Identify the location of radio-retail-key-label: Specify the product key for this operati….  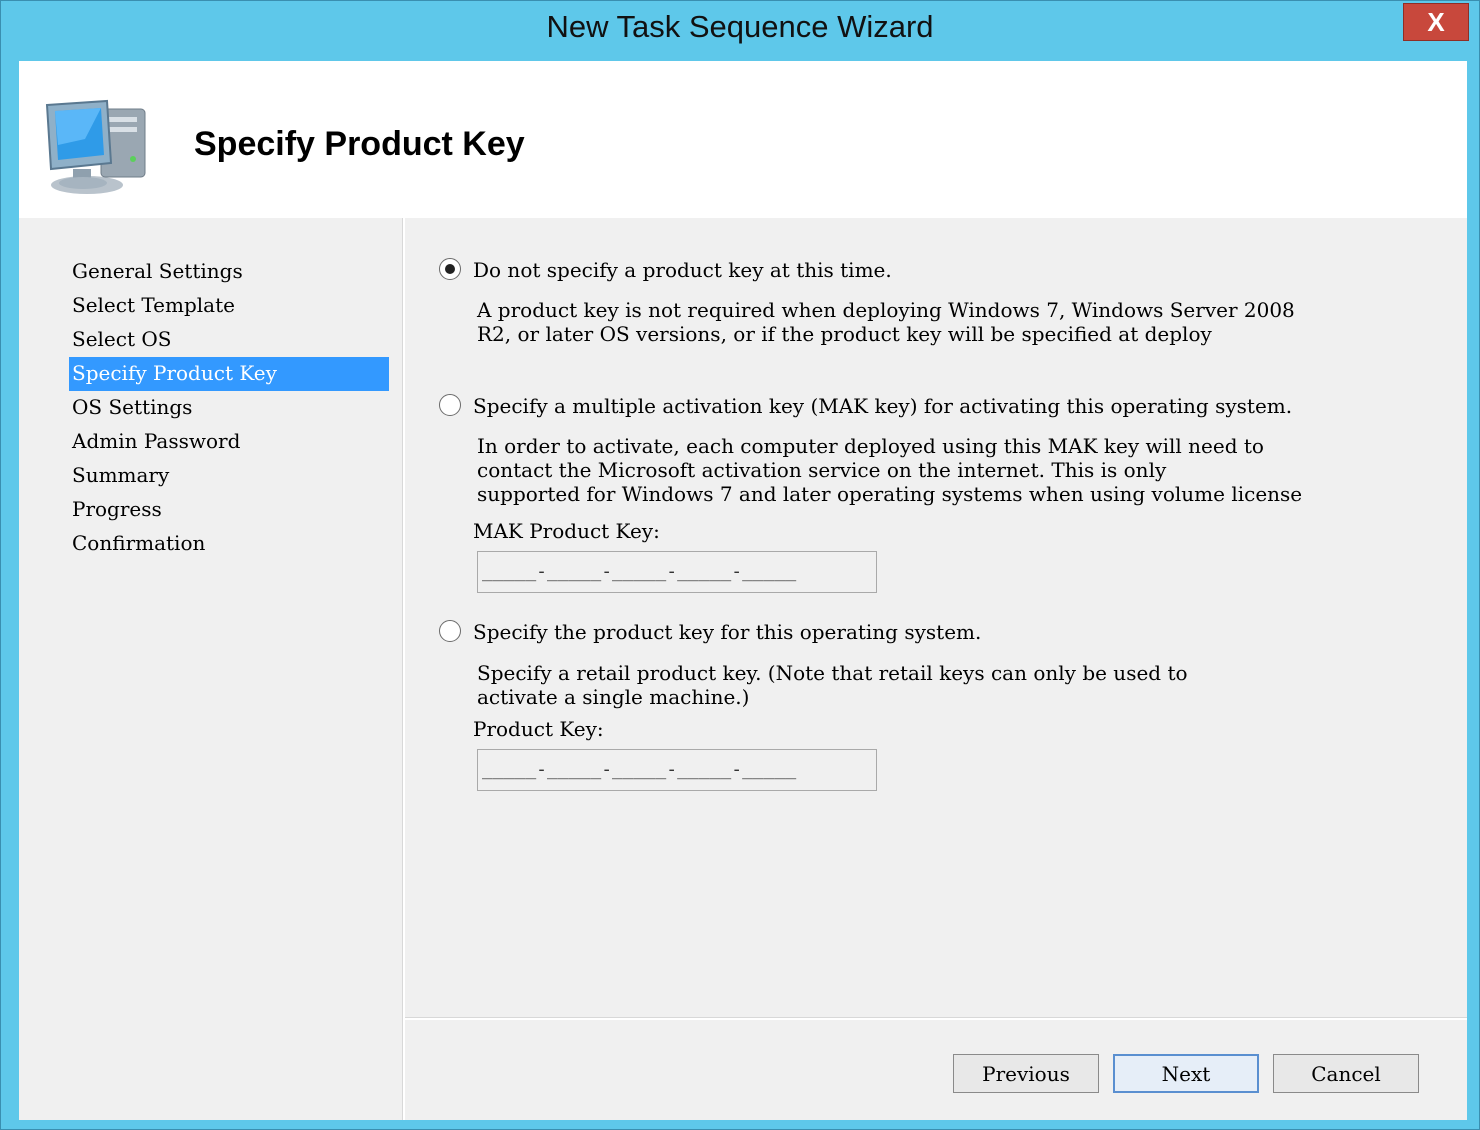
(727, 632).